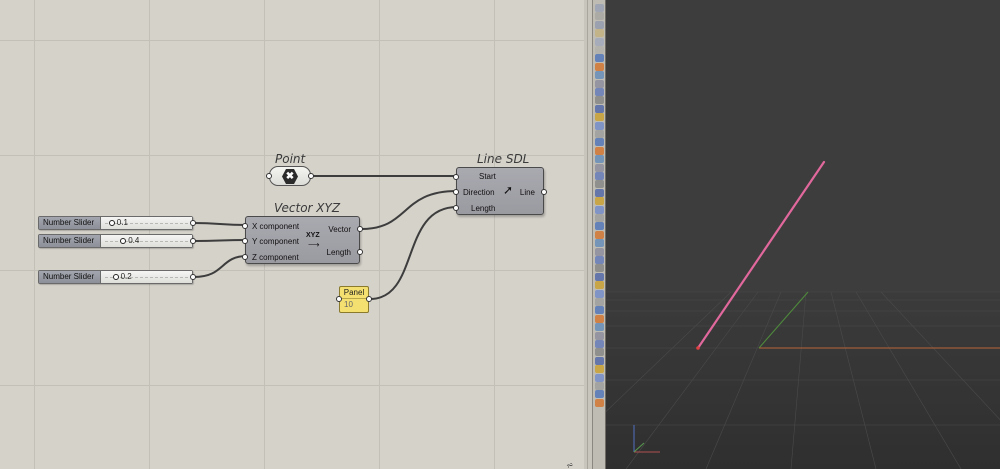 The width and height of the screenshot is (1000, 469). What do you see at coordinates (369, 299) in the screenshot?
I see `panel-output-port` at bounding box center [369, 299].